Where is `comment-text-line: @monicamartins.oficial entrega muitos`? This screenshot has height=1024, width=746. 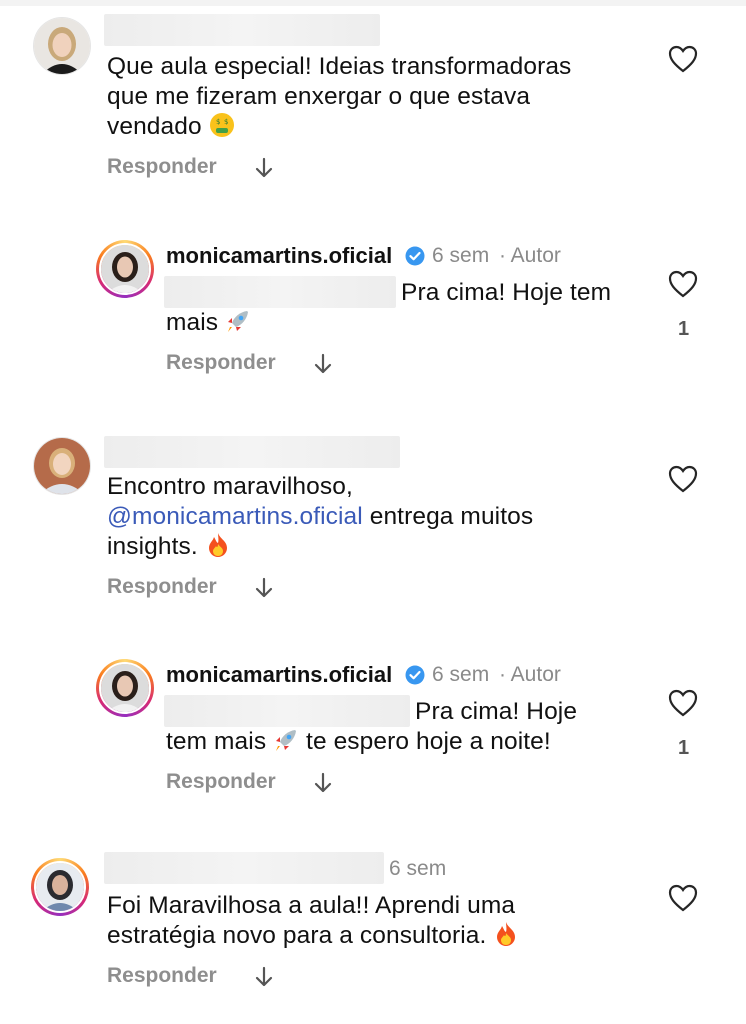
comment-text-line: @monicamartins.oficial entrega muitos is located at coordinates (320, 516).